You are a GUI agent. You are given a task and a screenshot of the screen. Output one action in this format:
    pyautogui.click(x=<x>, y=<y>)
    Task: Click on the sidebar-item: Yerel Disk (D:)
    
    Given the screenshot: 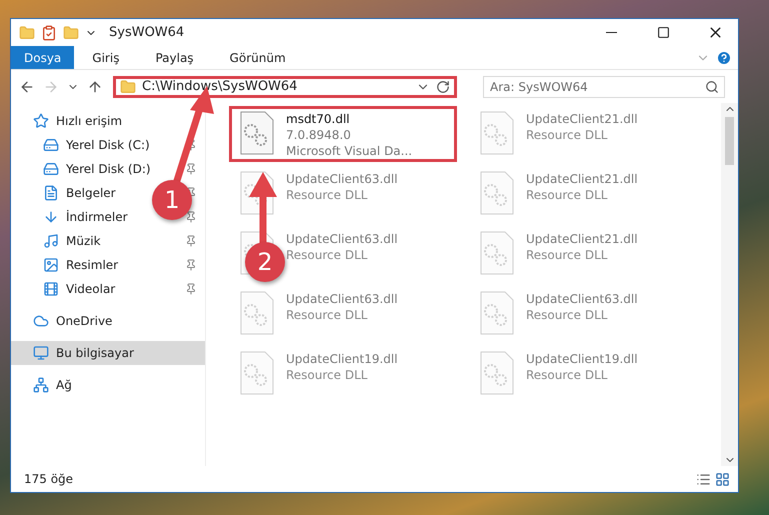 What is the action you would take?
    pyautogui.click(x=108, y=169)
    